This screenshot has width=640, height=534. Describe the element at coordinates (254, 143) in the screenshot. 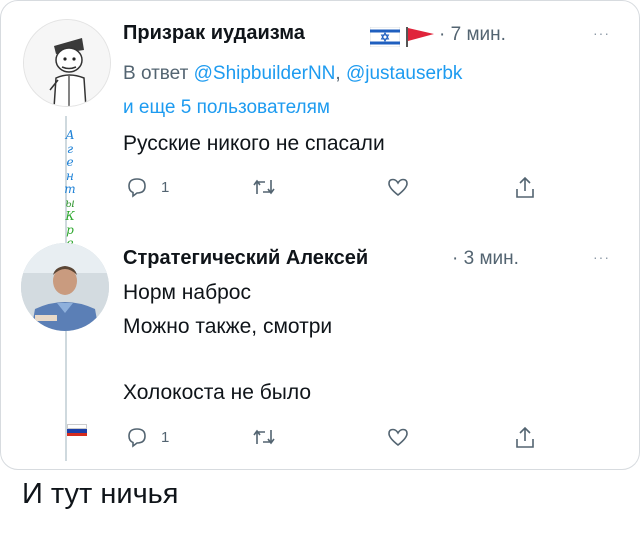

I see `tweet-text: Русские никого не спасали` at that location.